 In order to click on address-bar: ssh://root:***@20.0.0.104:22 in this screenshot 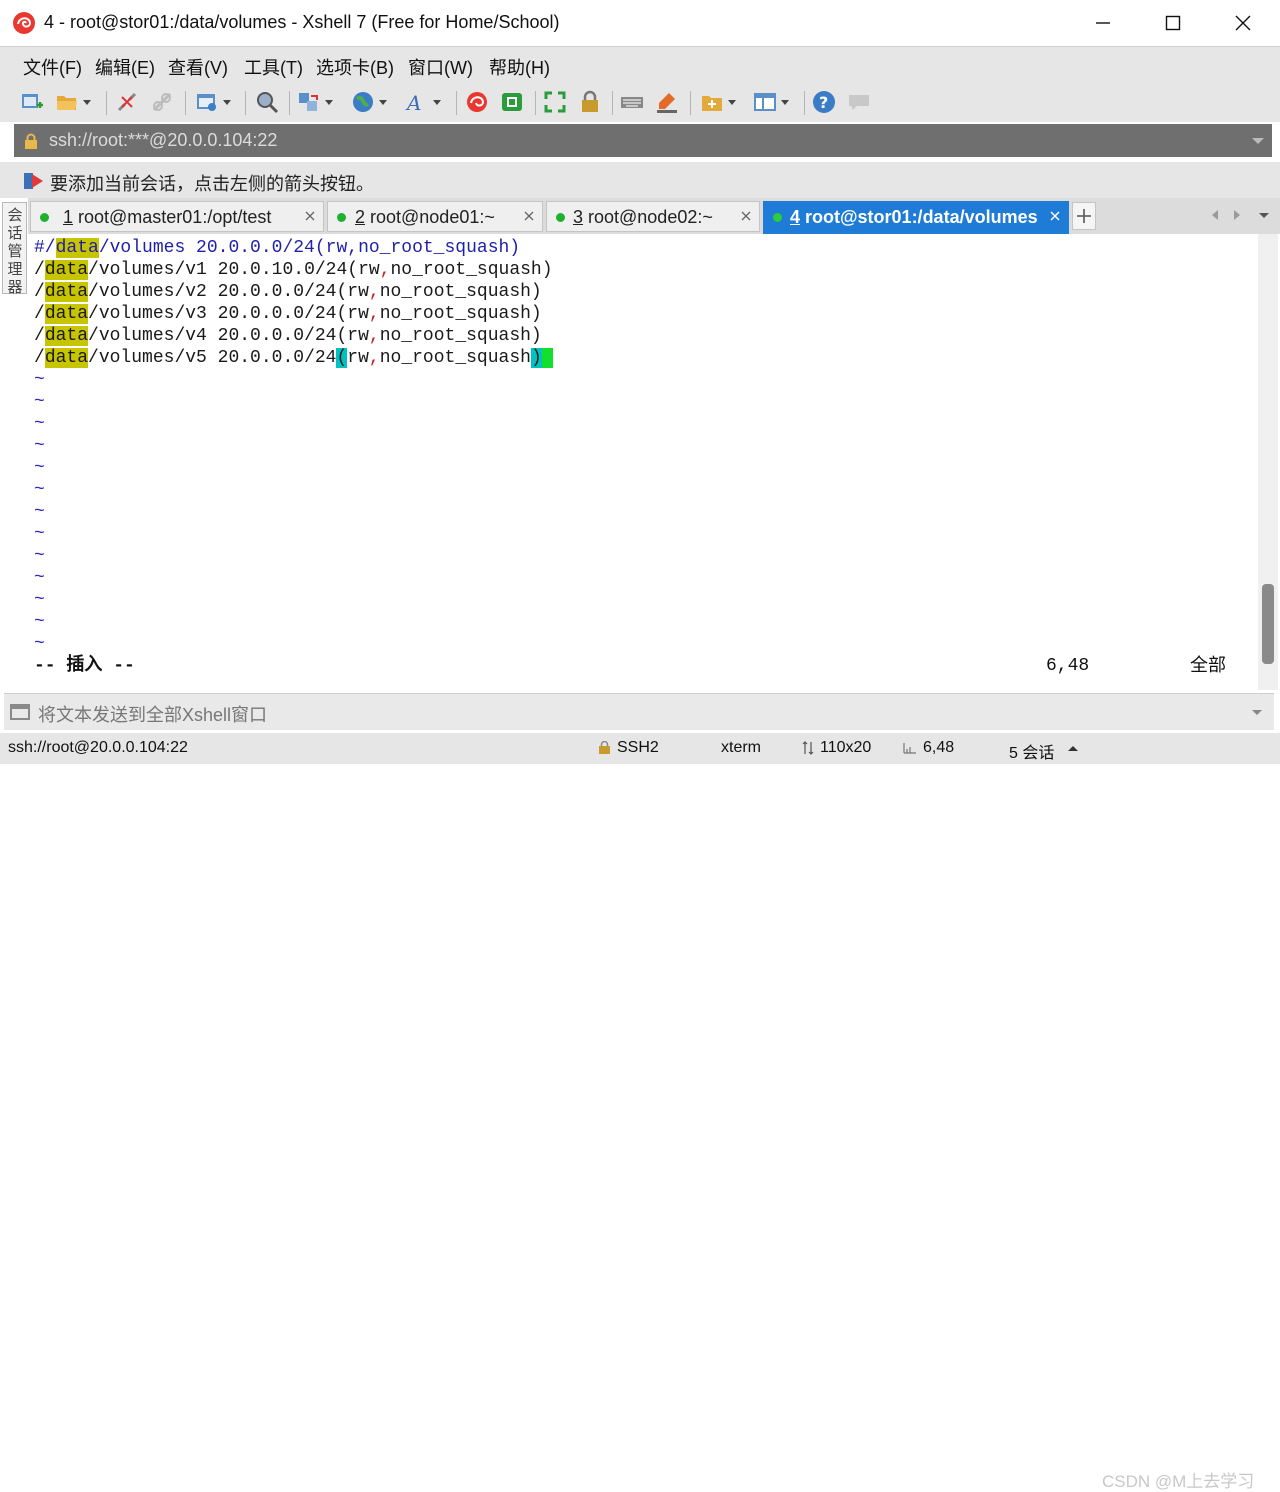, I will do `click(643, 140)`.